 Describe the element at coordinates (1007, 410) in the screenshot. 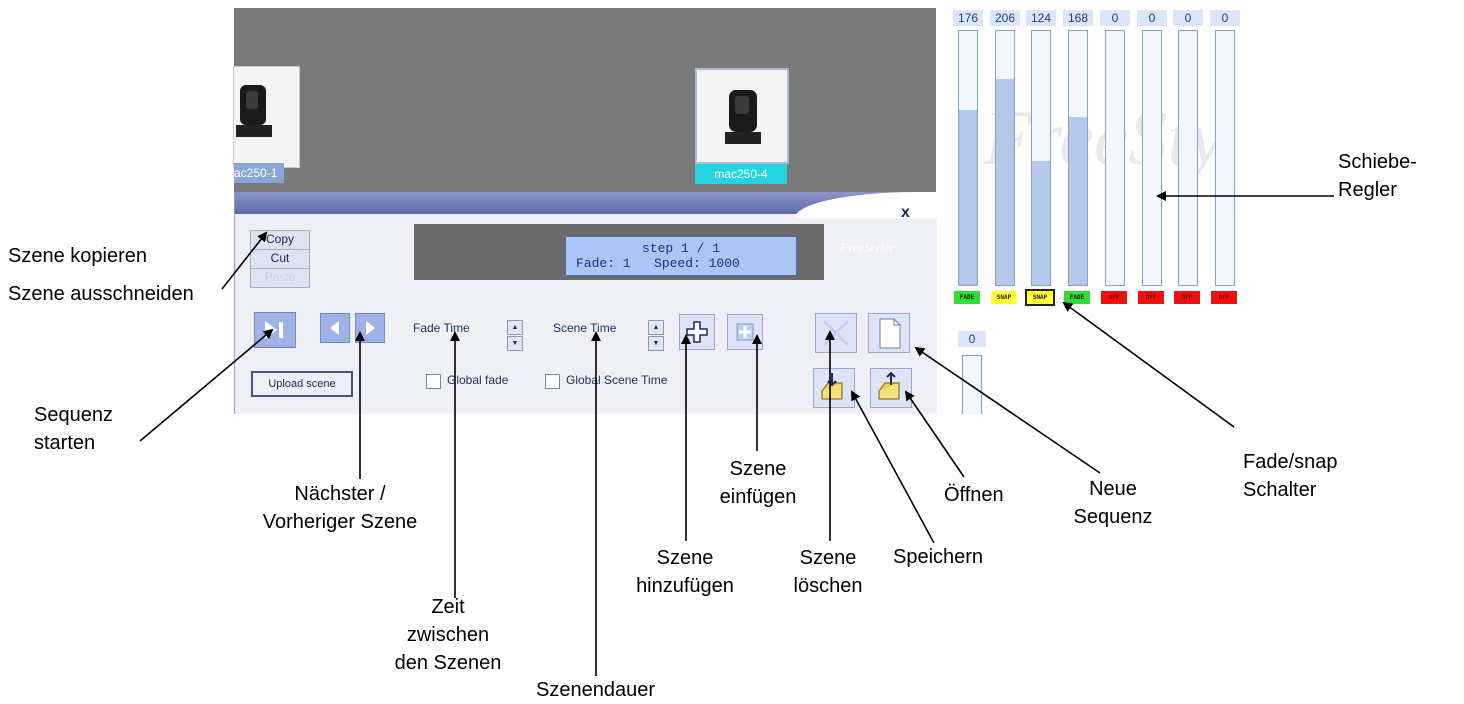

I see `arrow-neue-sequenz` at that location.